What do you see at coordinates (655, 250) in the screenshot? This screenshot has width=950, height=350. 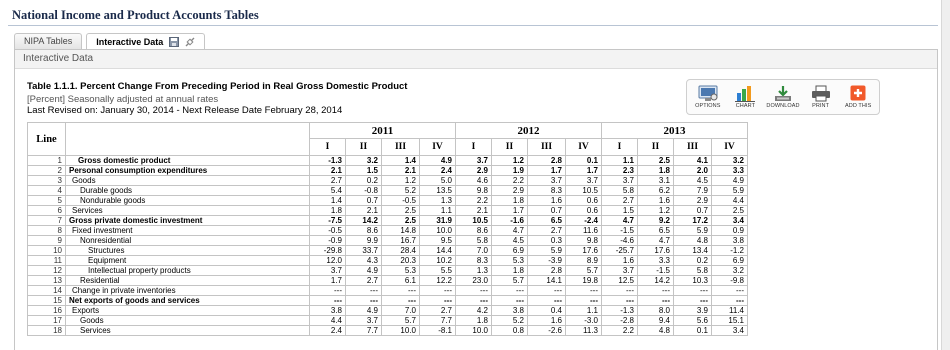 I see `data-cell: 17.6` at bounding box center [655, 250].